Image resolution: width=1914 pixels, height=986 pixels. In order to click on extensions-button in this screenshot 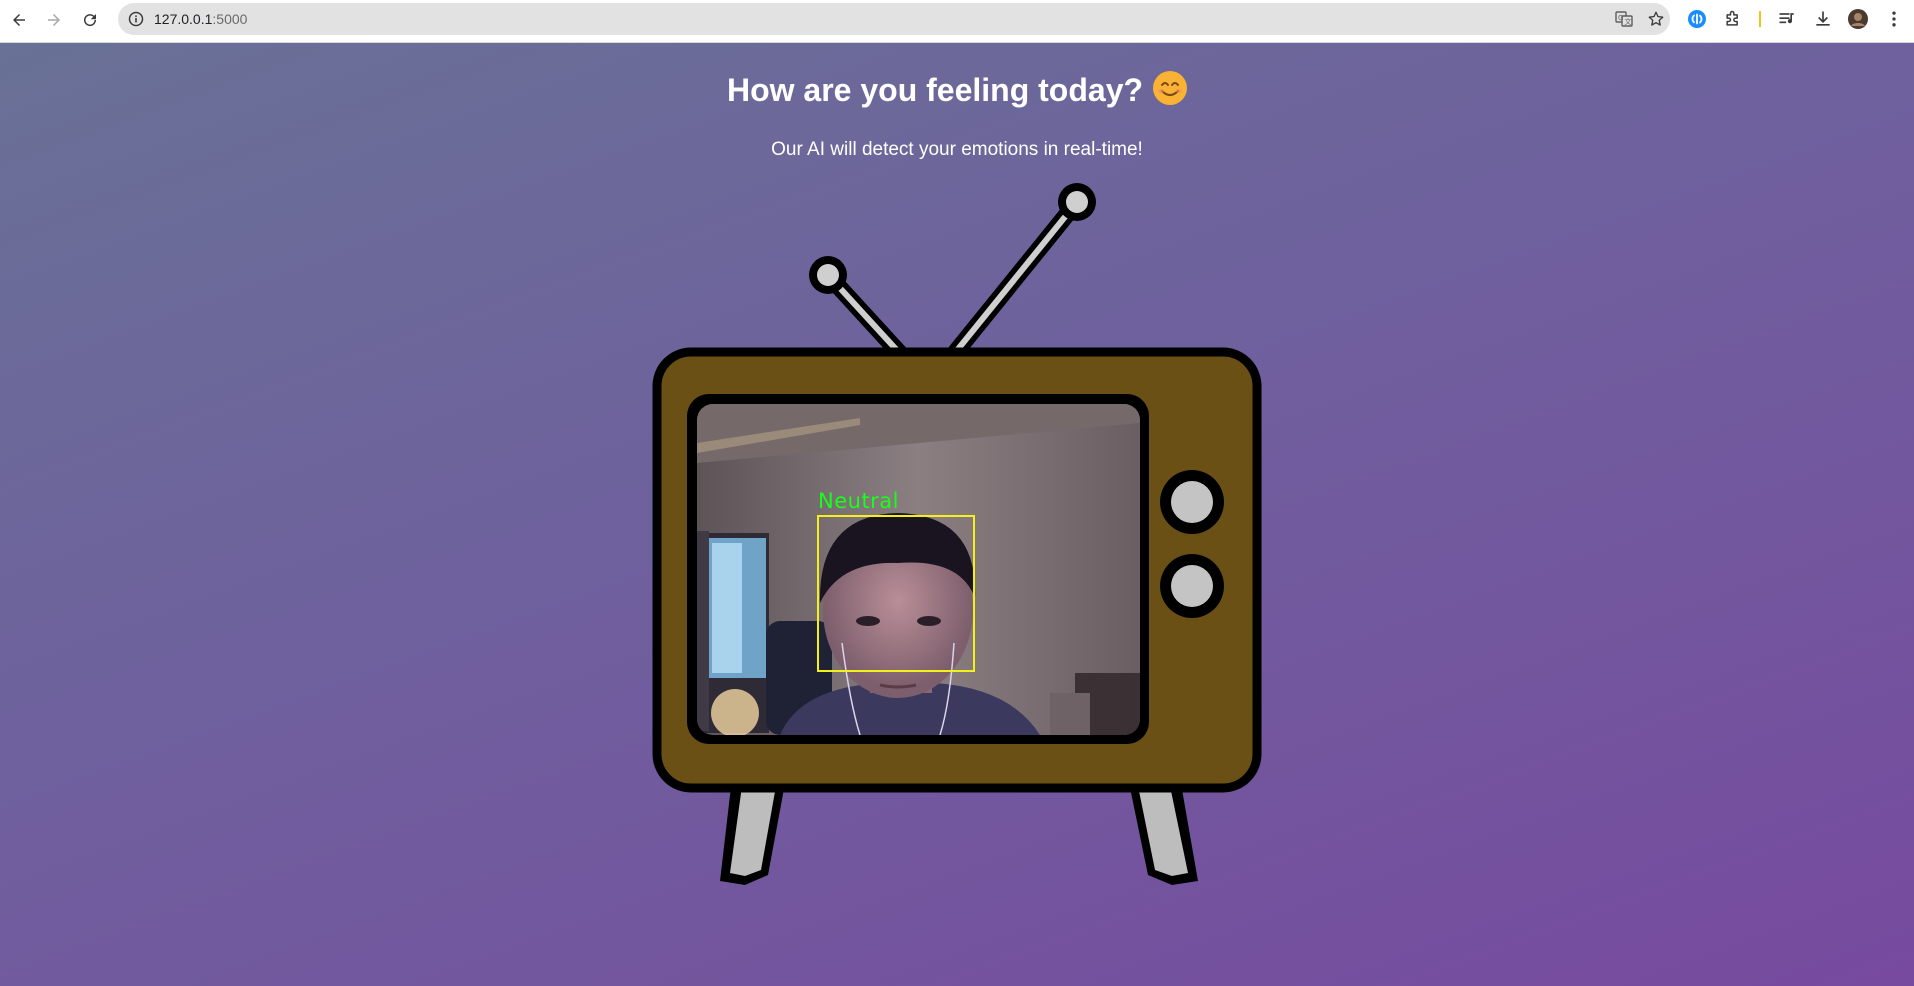, I will do `click(1733, 19)`.